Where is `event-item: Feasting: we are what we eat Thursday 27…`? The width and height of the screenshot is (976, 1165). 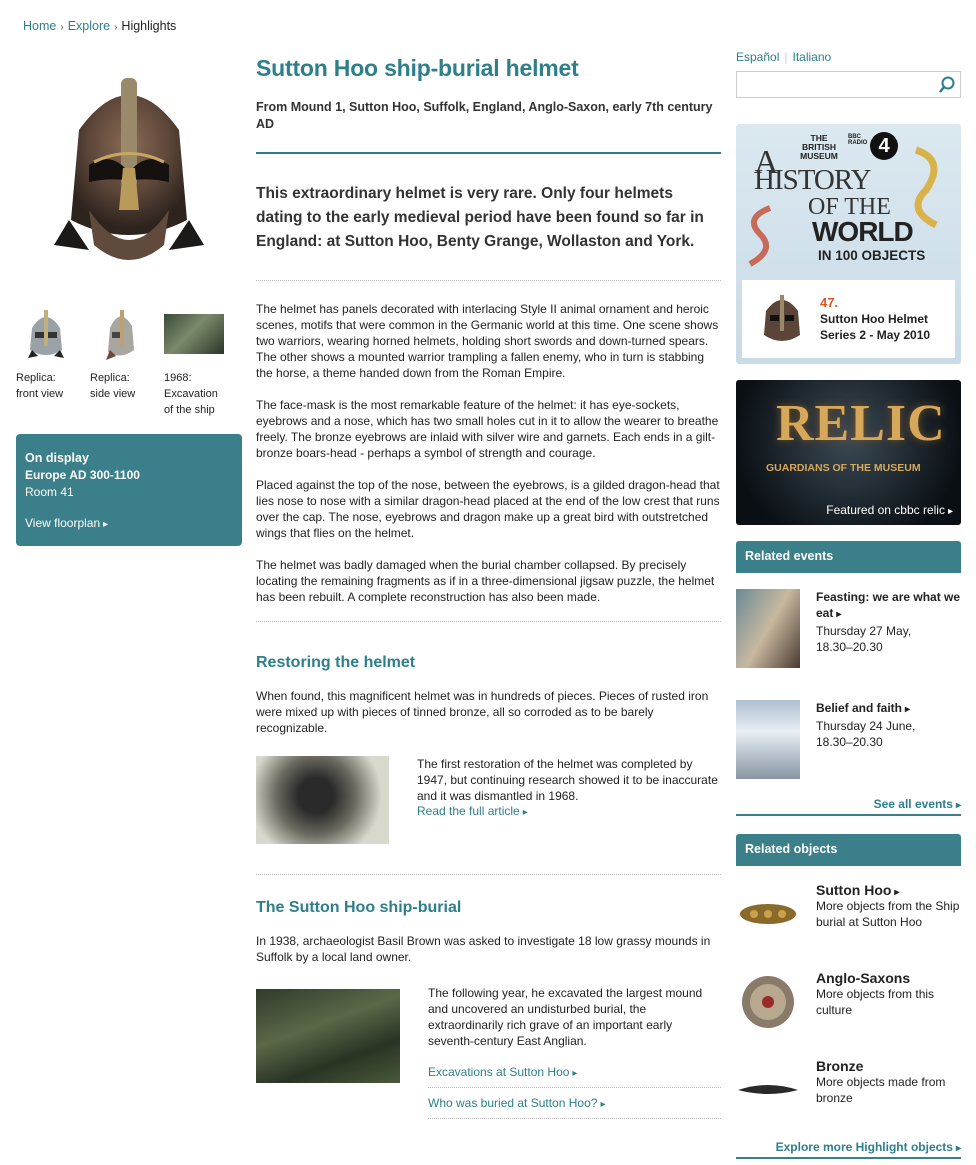
event-item: Feasting: we are what we eat Thursday 27… is located at coordinates (848, 628).